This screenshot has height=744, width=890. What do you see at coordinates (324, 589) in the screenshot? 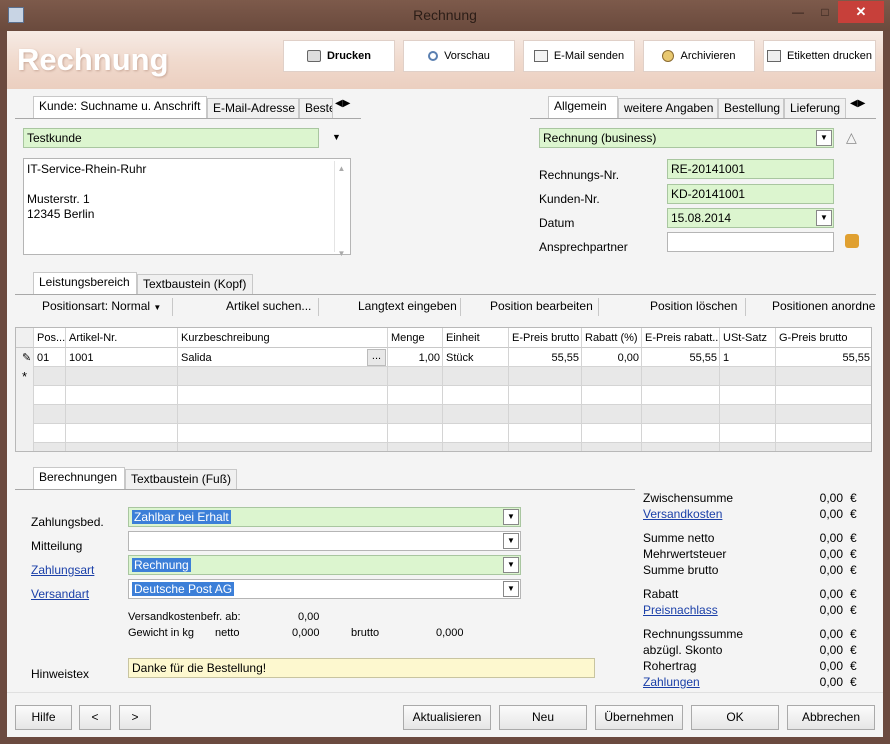
I see `shipping-type-select: Deutsche Post AG ▼` at bounding box center [324, 589].